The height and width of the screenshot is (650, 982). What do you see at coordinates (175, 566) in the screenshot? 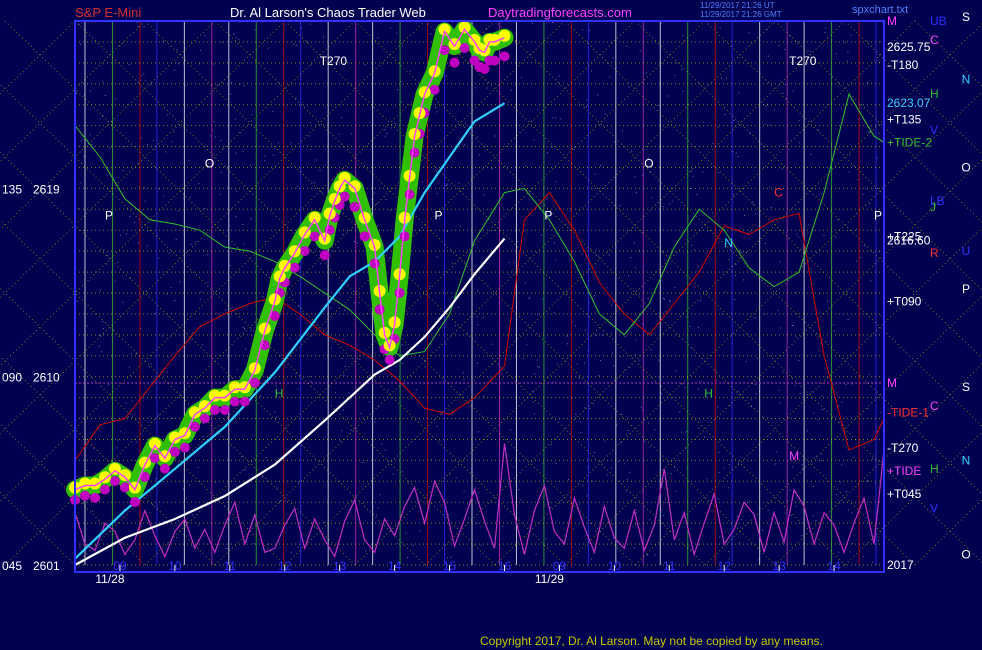
I see `x-tick-label: 10` at bounding box center [175, 566].